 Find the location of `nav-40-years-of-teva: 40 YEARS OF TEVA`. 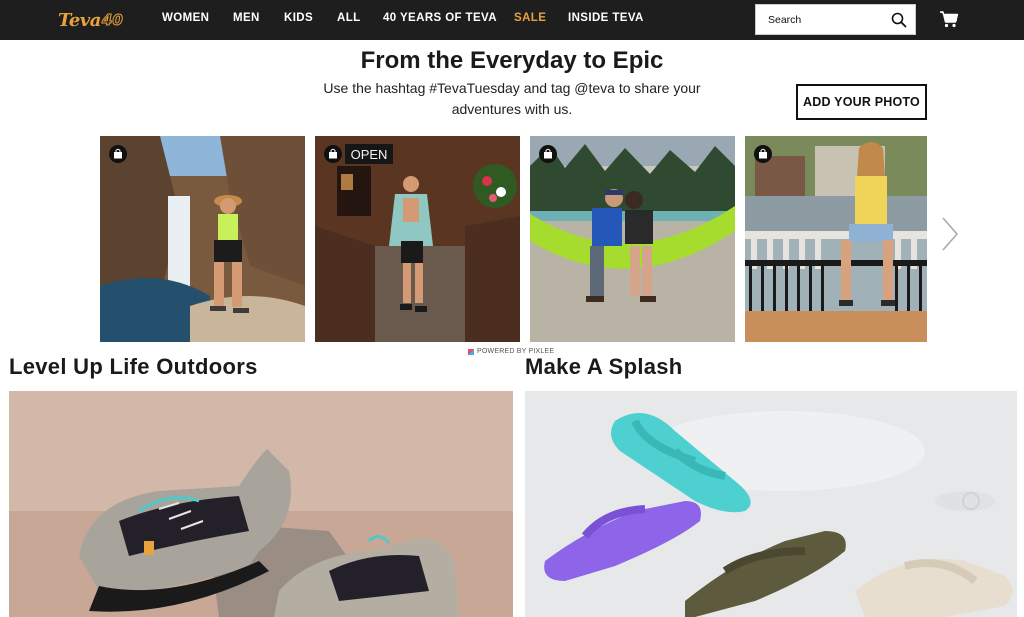

nav-40-years-of-teva: 40 YEARS OF TEVA is located at coordinates (440, 18).